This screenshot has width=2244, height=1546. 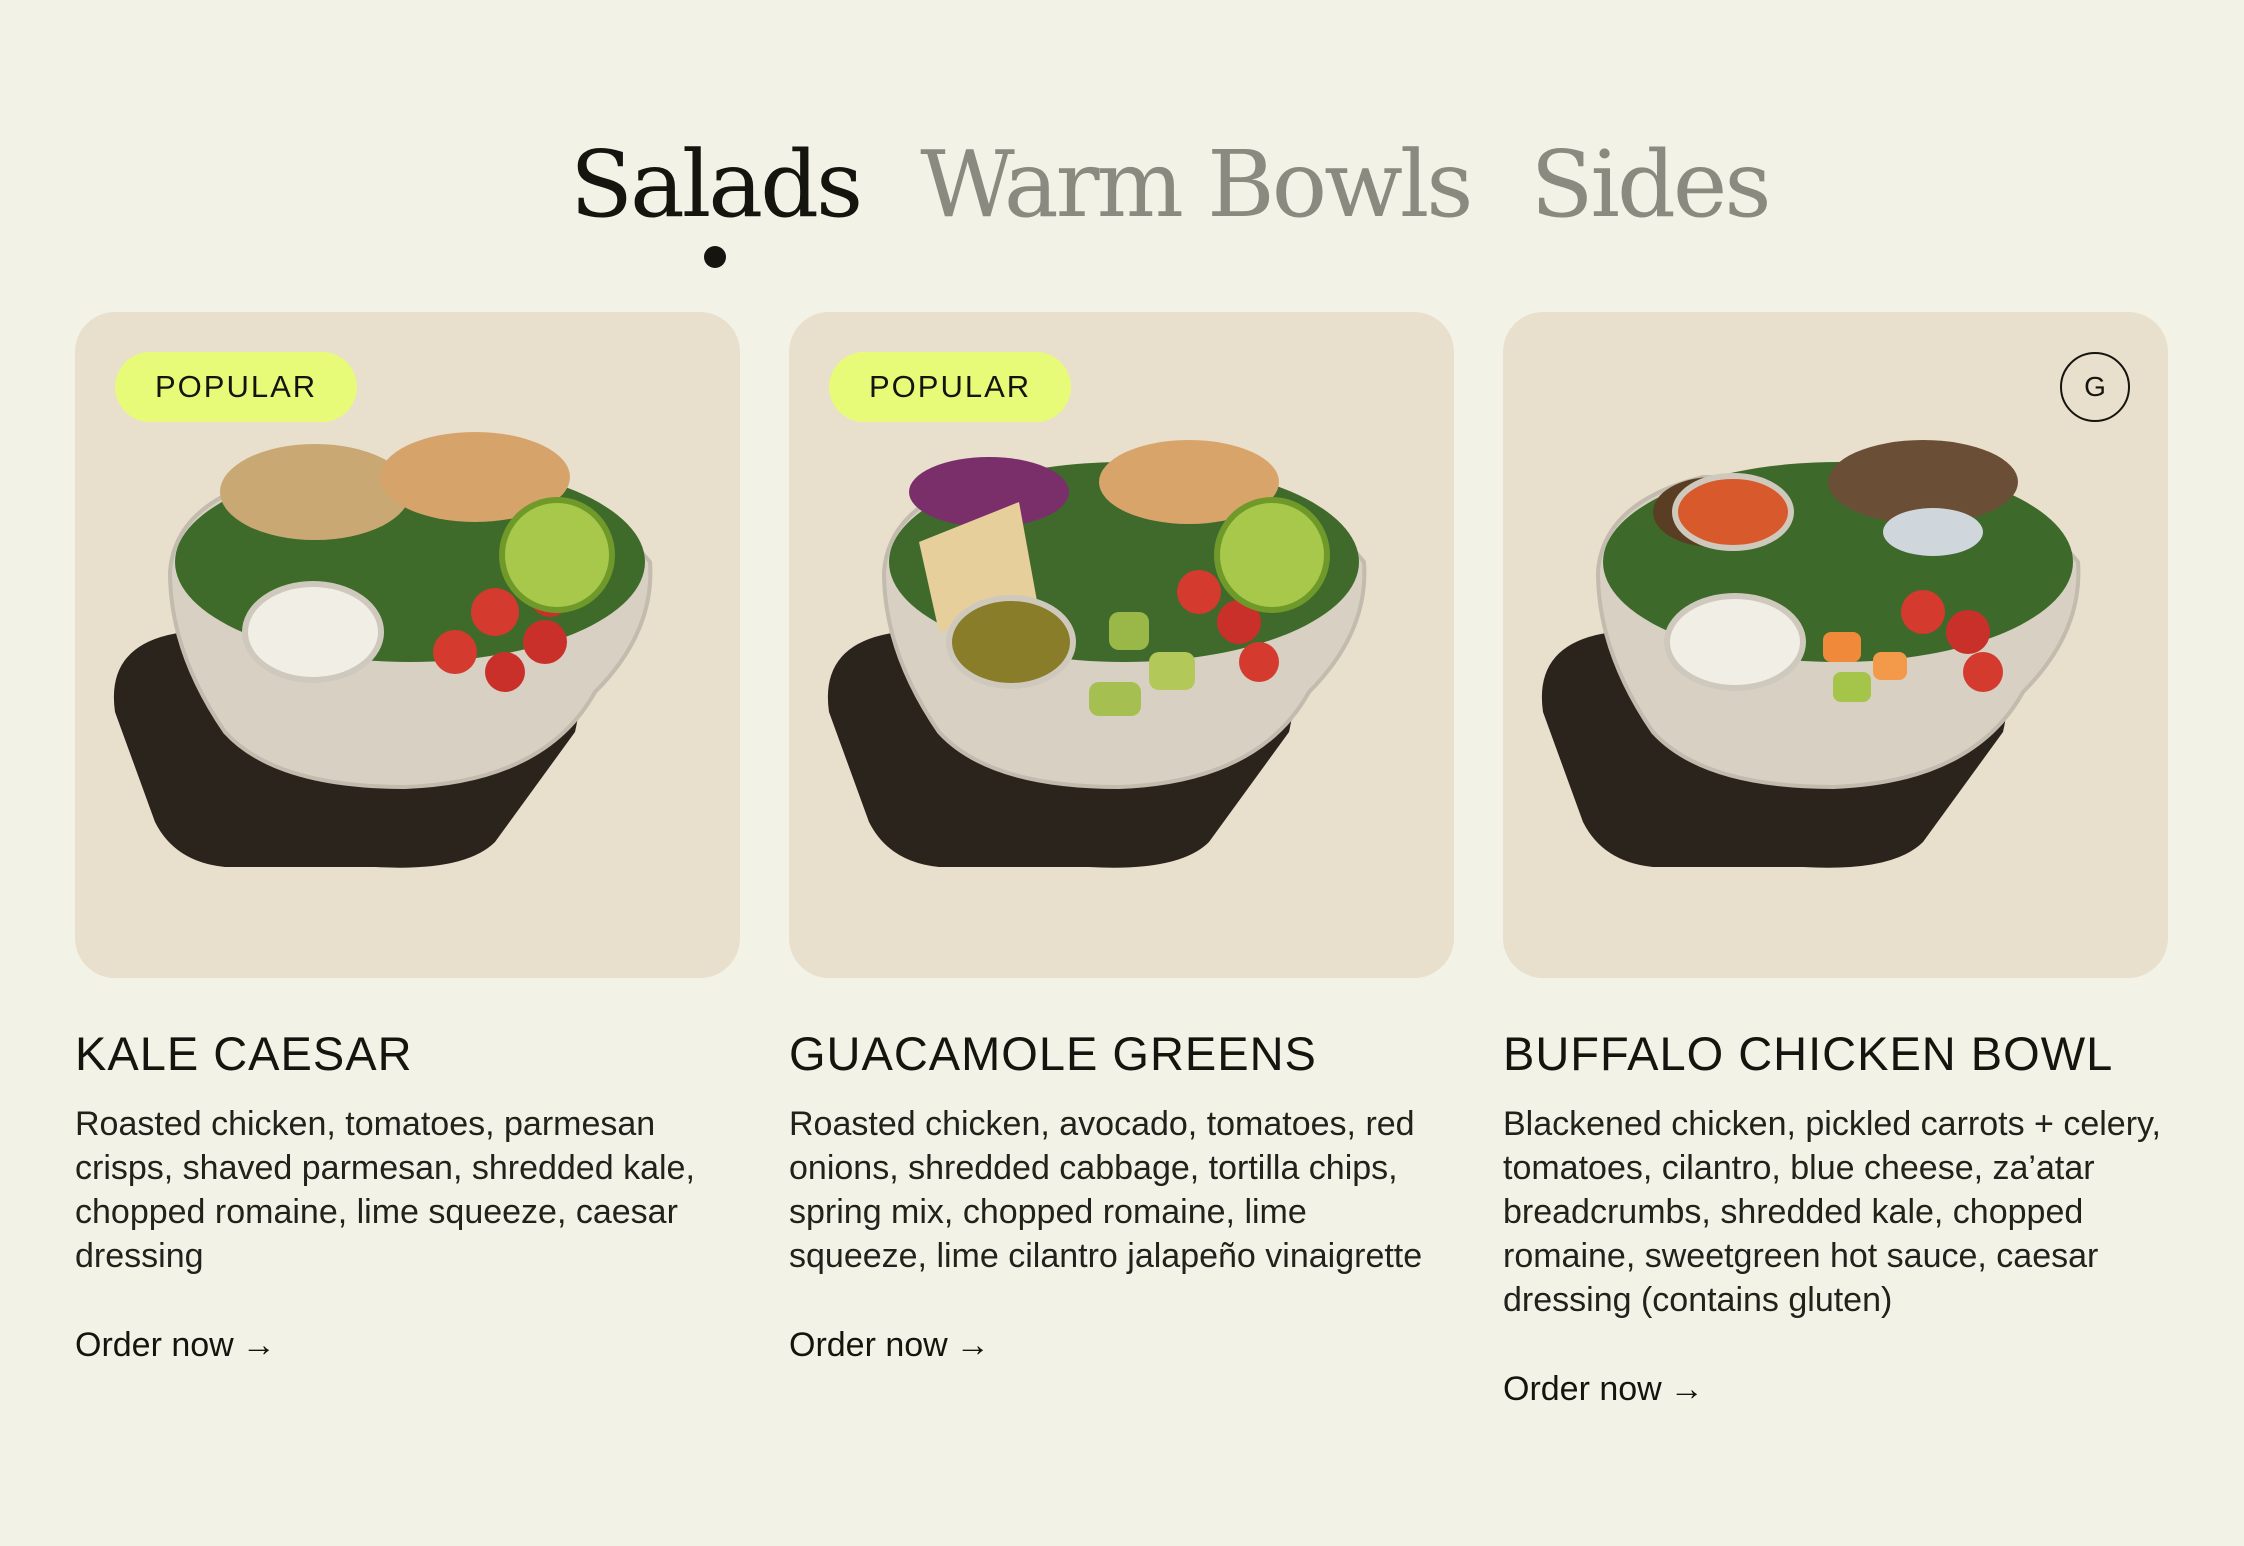 I want to click on tab-salads: Salads, so click(x=716, y=194).